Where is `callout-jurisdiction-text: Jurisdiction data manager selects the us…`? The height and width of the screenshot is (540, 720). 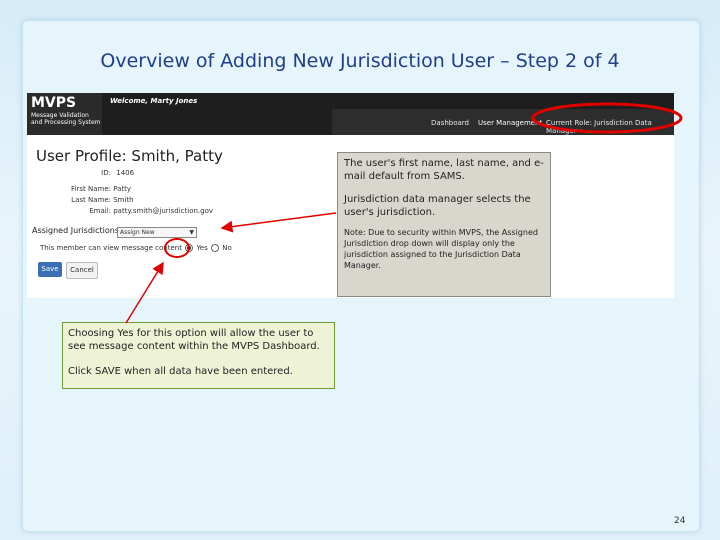 callout-jurisdiction-text: Jurisdiction data manager selects the us… is located at coordinates (437, 206).